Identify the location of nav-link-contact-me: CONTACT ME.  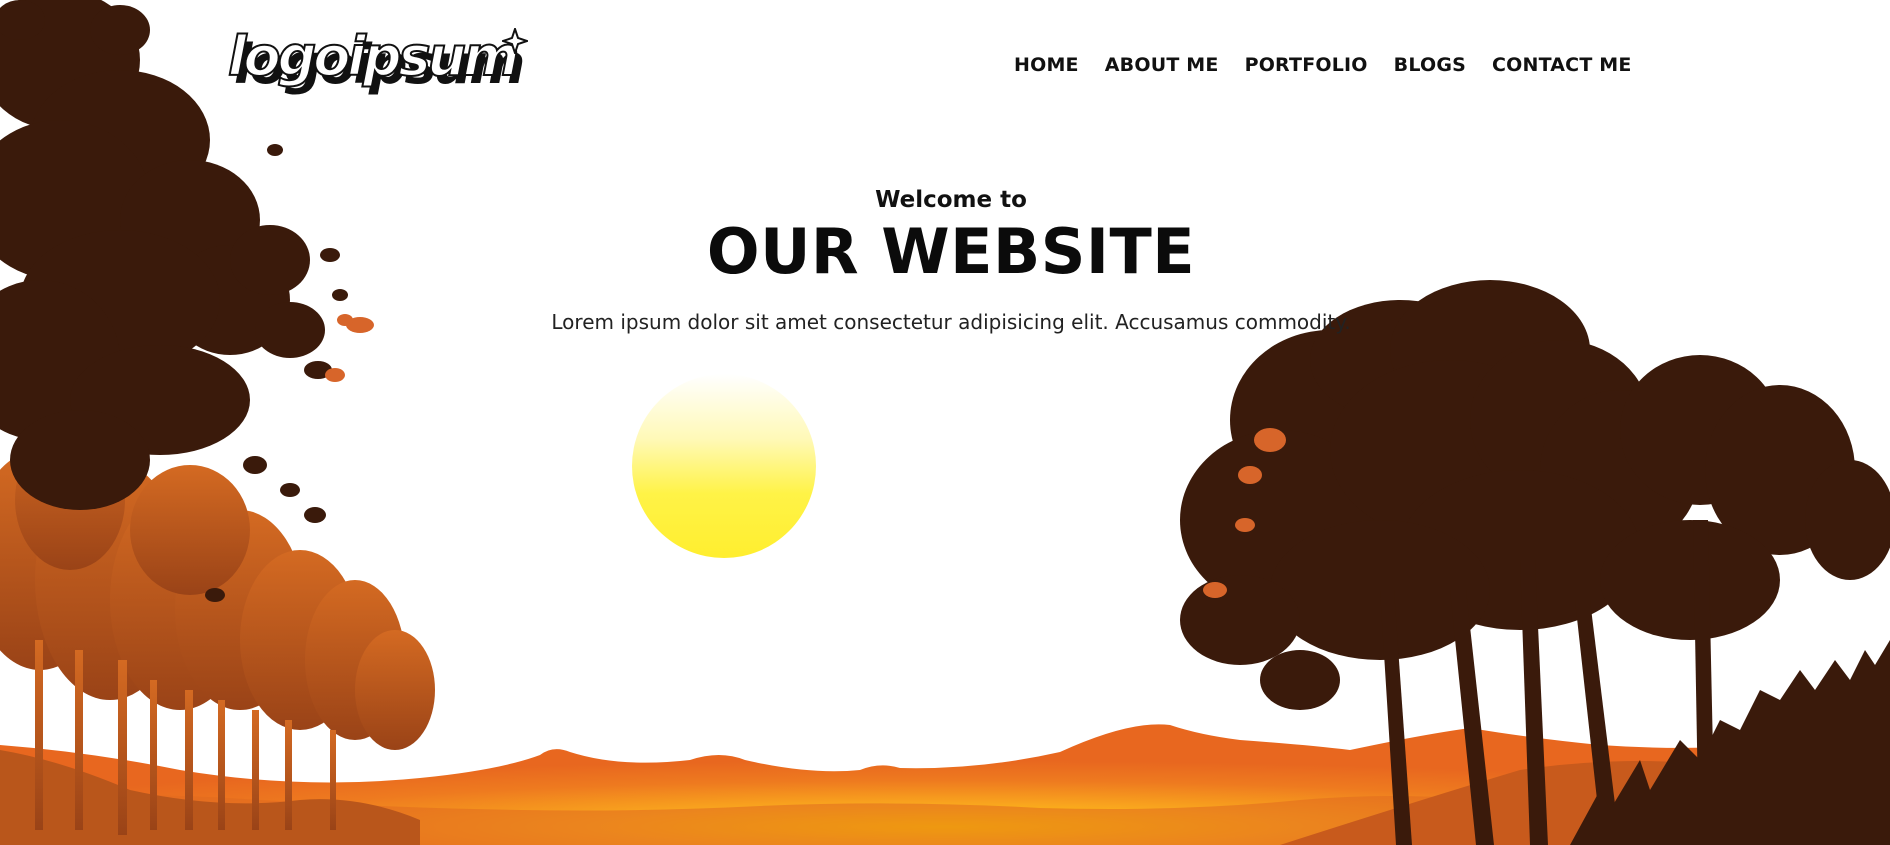
(1562, 65).